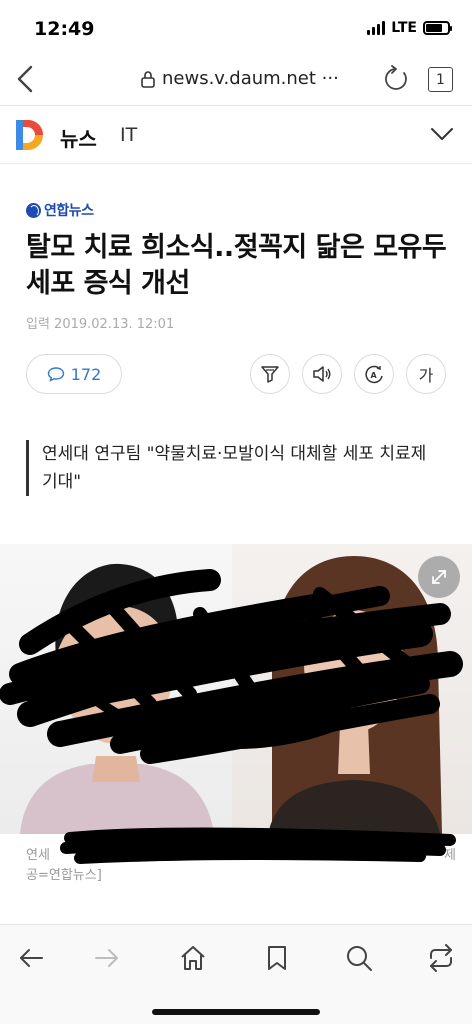 Image resolution: width=472 pixels, height=1024 pixels. I want to click on font-size-button: 가, so click(426, 374).